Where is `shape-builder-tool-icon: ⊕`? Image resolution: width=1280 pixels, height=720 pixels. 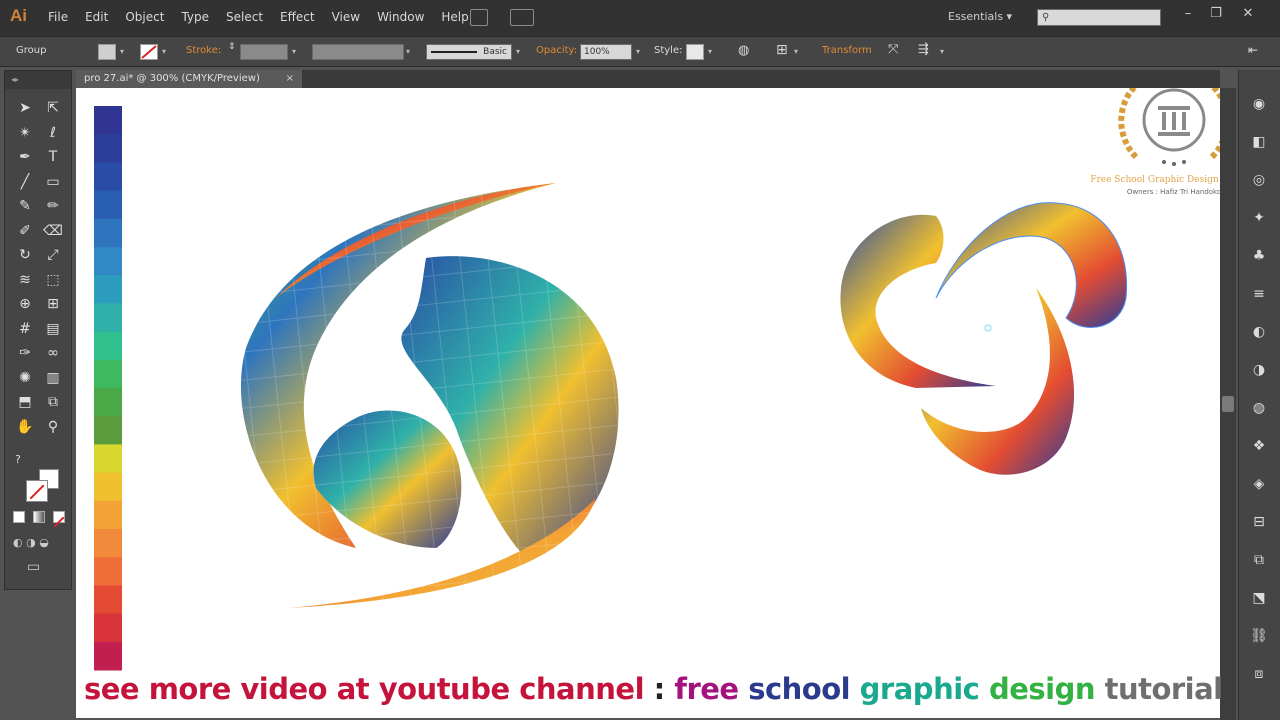 shape-builder-tool-icon: ⊕ is located at coordinates (25, 304).